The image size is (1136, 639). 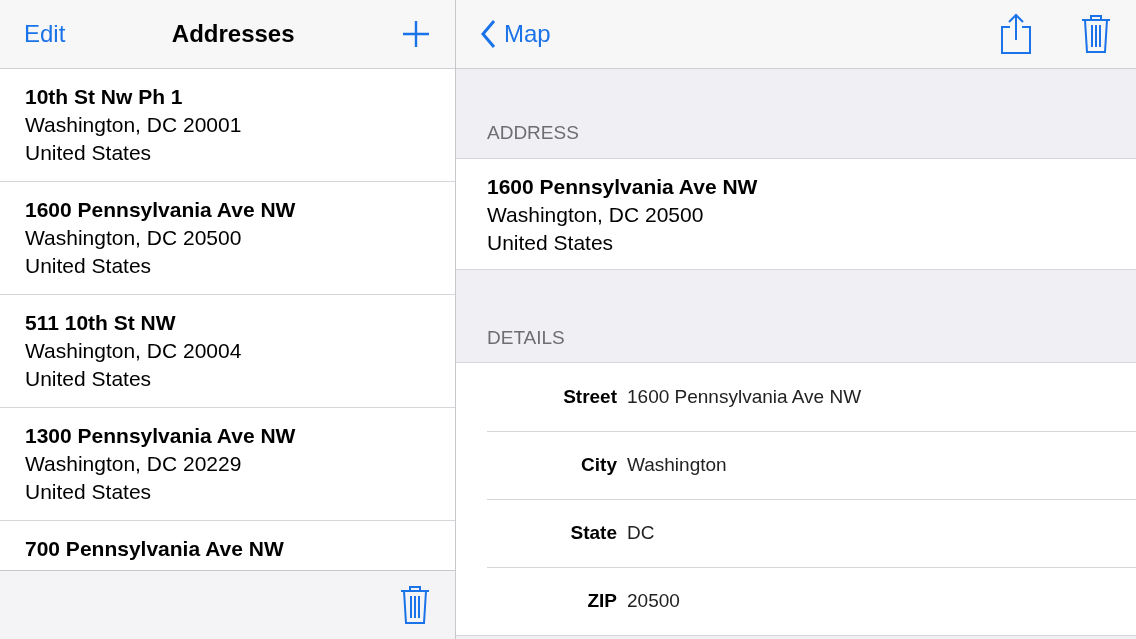 I want to click on address-row: 1300 Pennsylvania Ave NW Washington, DC 20229 United States, so click(x=227, y=464).